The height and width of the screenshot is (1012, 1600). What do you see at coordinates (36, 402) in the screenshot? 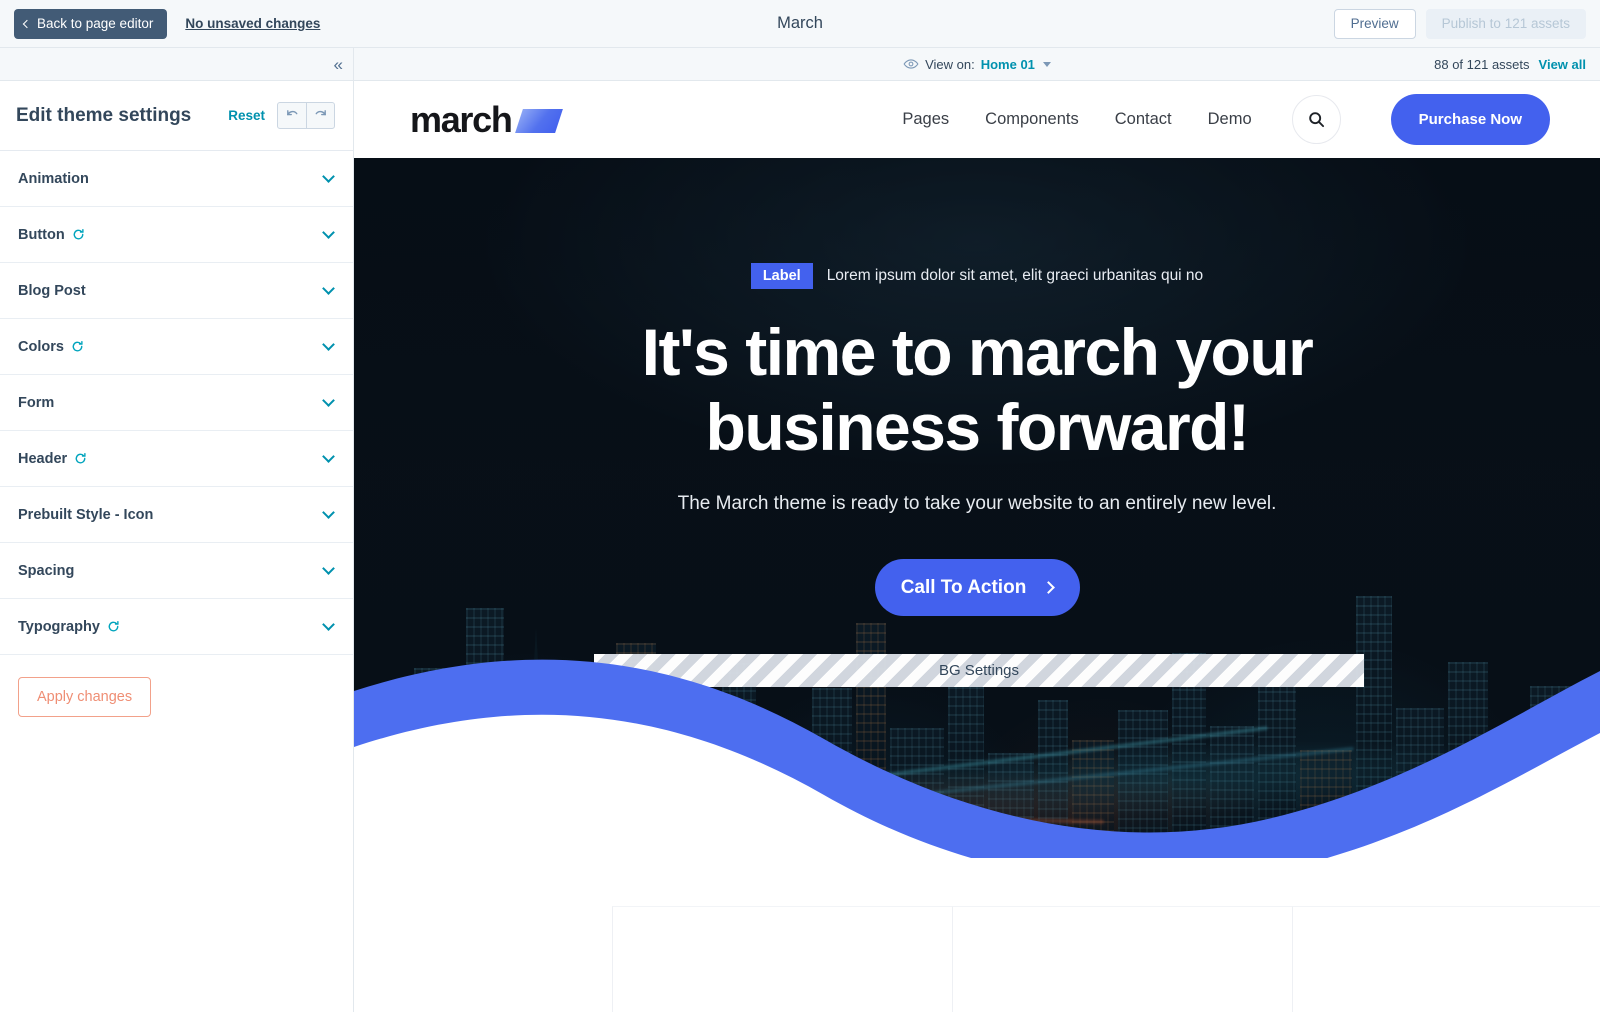
I see `sidebar-item-label: Form` at bounding box center [36, 402].